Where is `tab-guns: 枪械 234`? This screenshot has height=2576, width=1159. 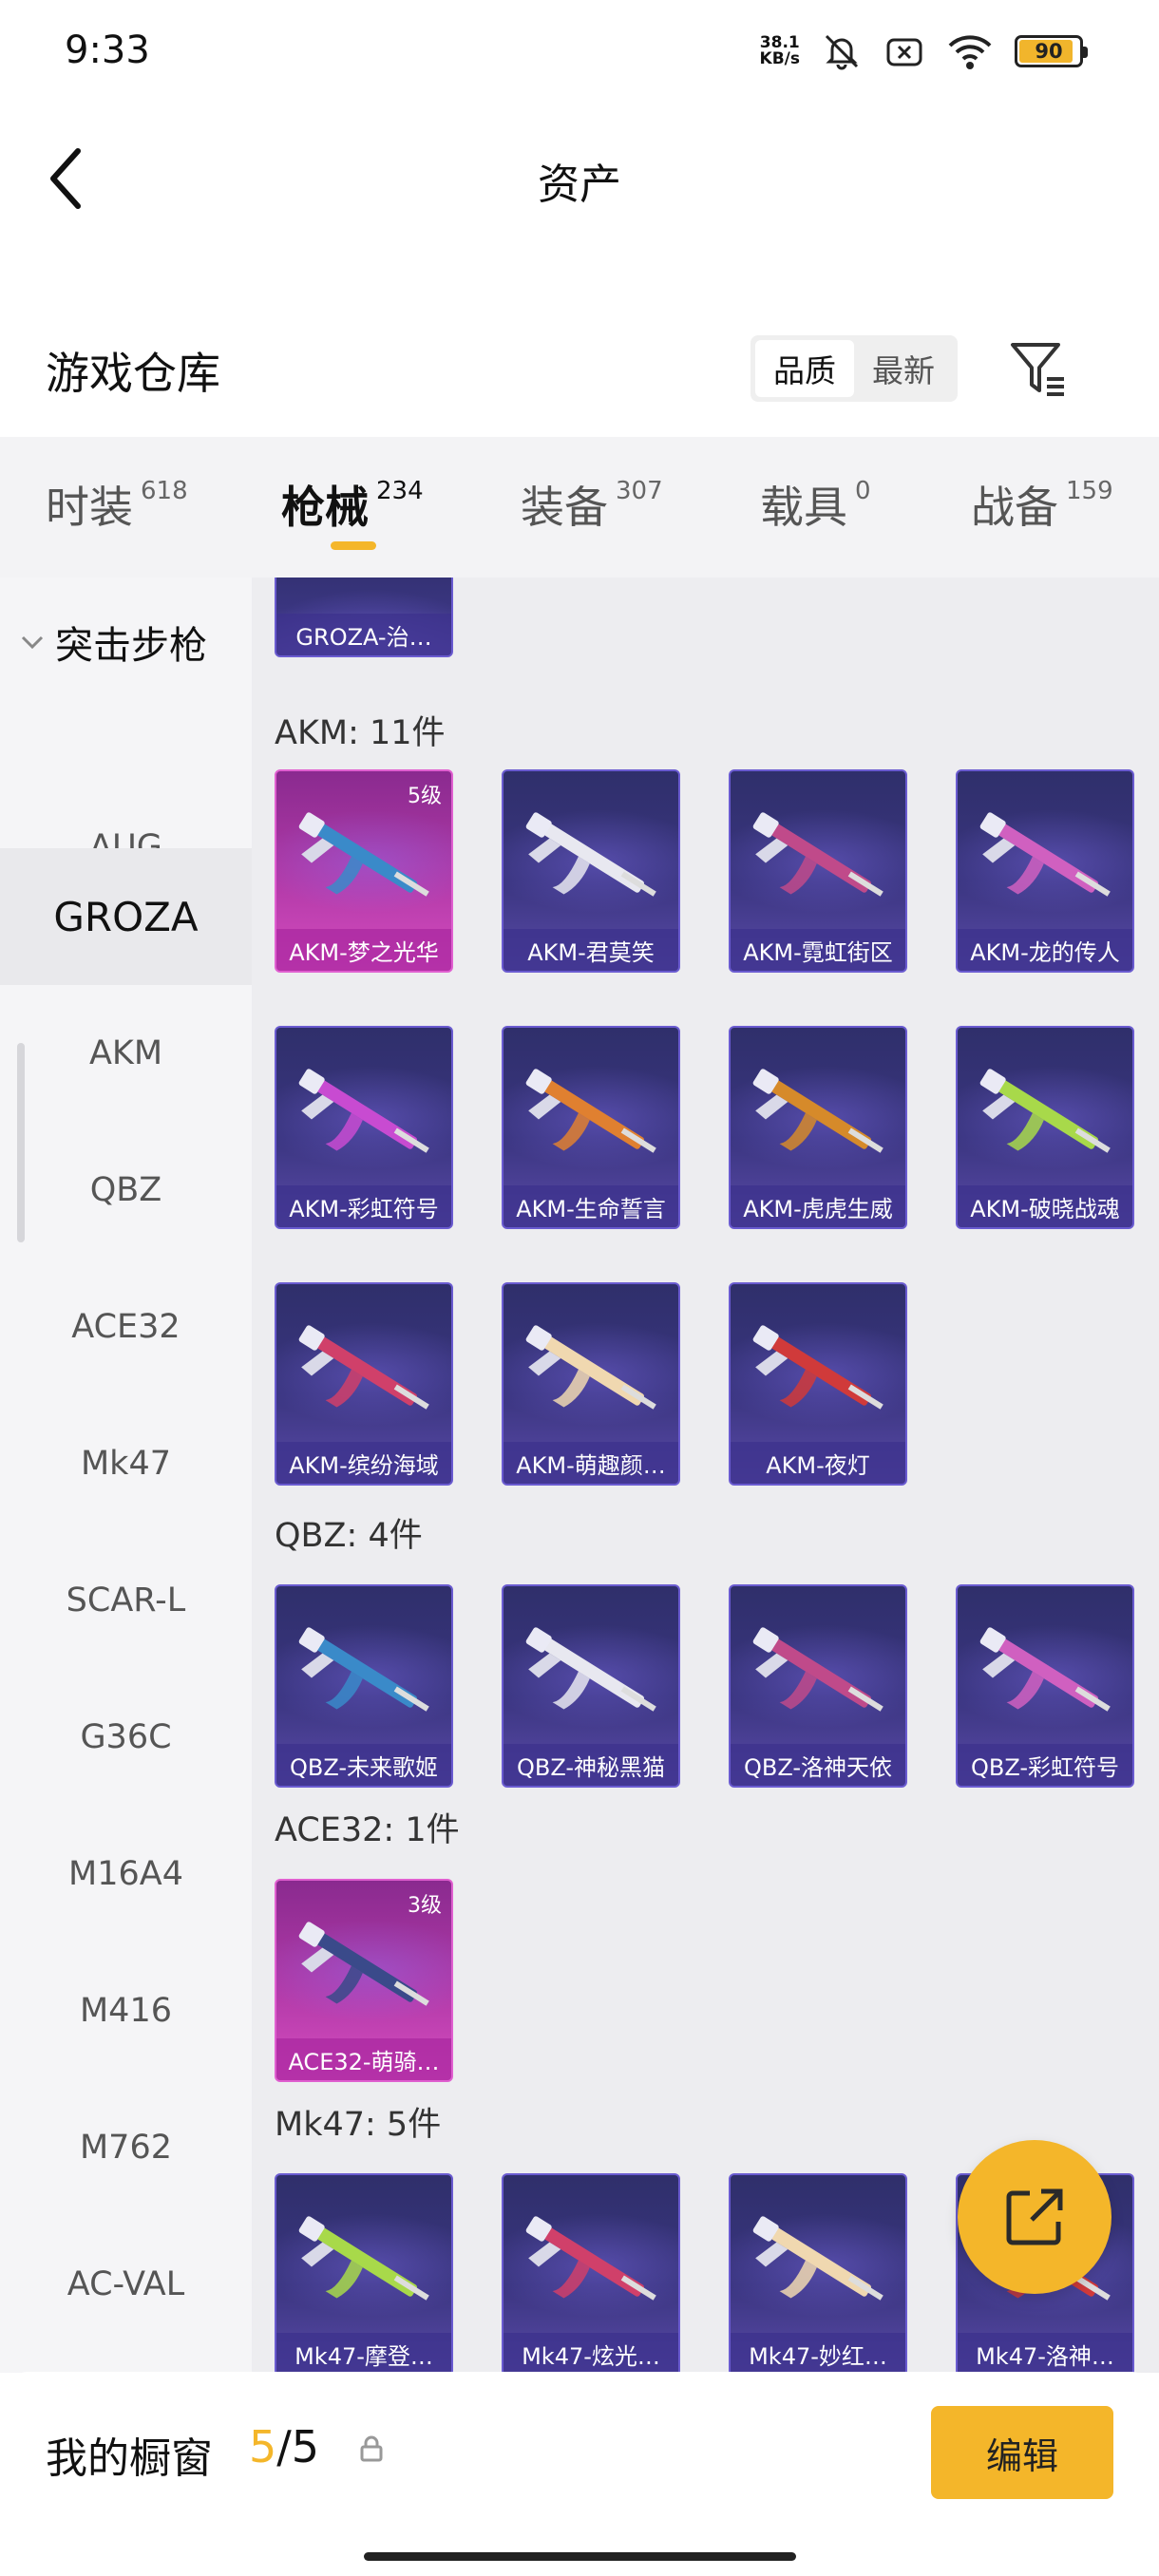
tab-guns: 枪械 234 is located at coordinates (352, 505).